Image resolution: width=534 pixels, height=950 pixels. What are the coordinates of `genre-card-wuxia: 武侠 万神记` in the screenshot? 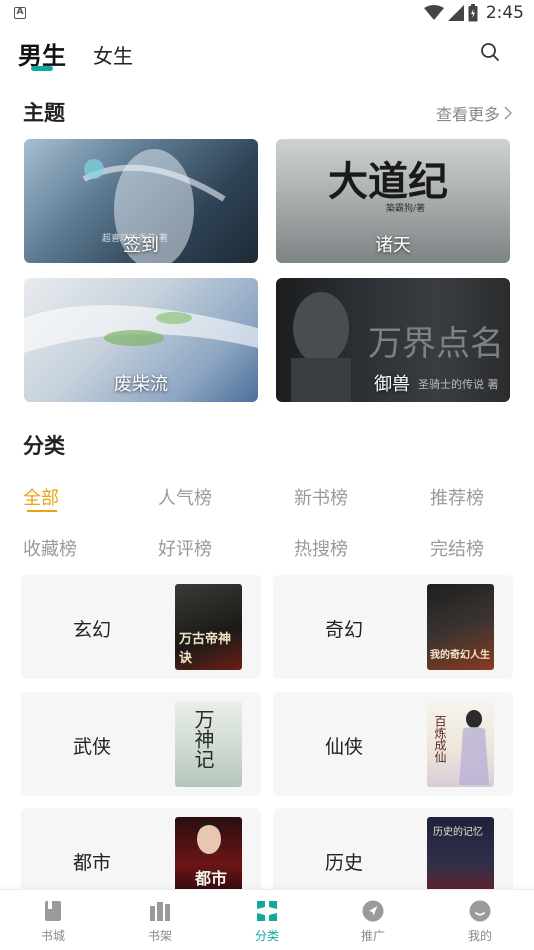 It's located at (141, 744).